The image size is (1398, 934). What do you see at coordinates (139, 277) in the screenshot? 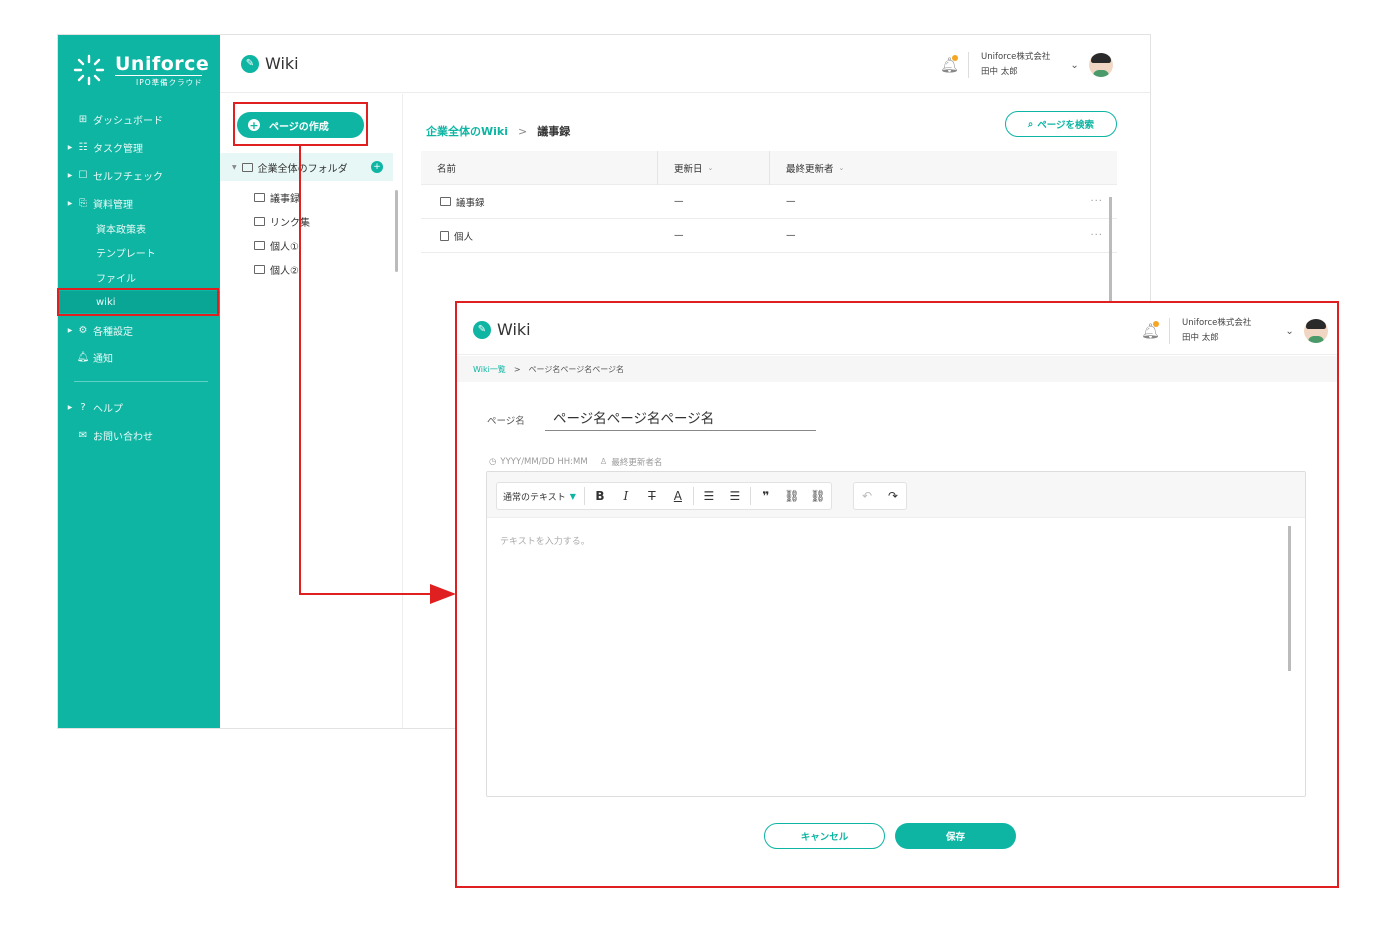
I see `sidebar-item-files: ファイル` at bounding box center [139, 277].